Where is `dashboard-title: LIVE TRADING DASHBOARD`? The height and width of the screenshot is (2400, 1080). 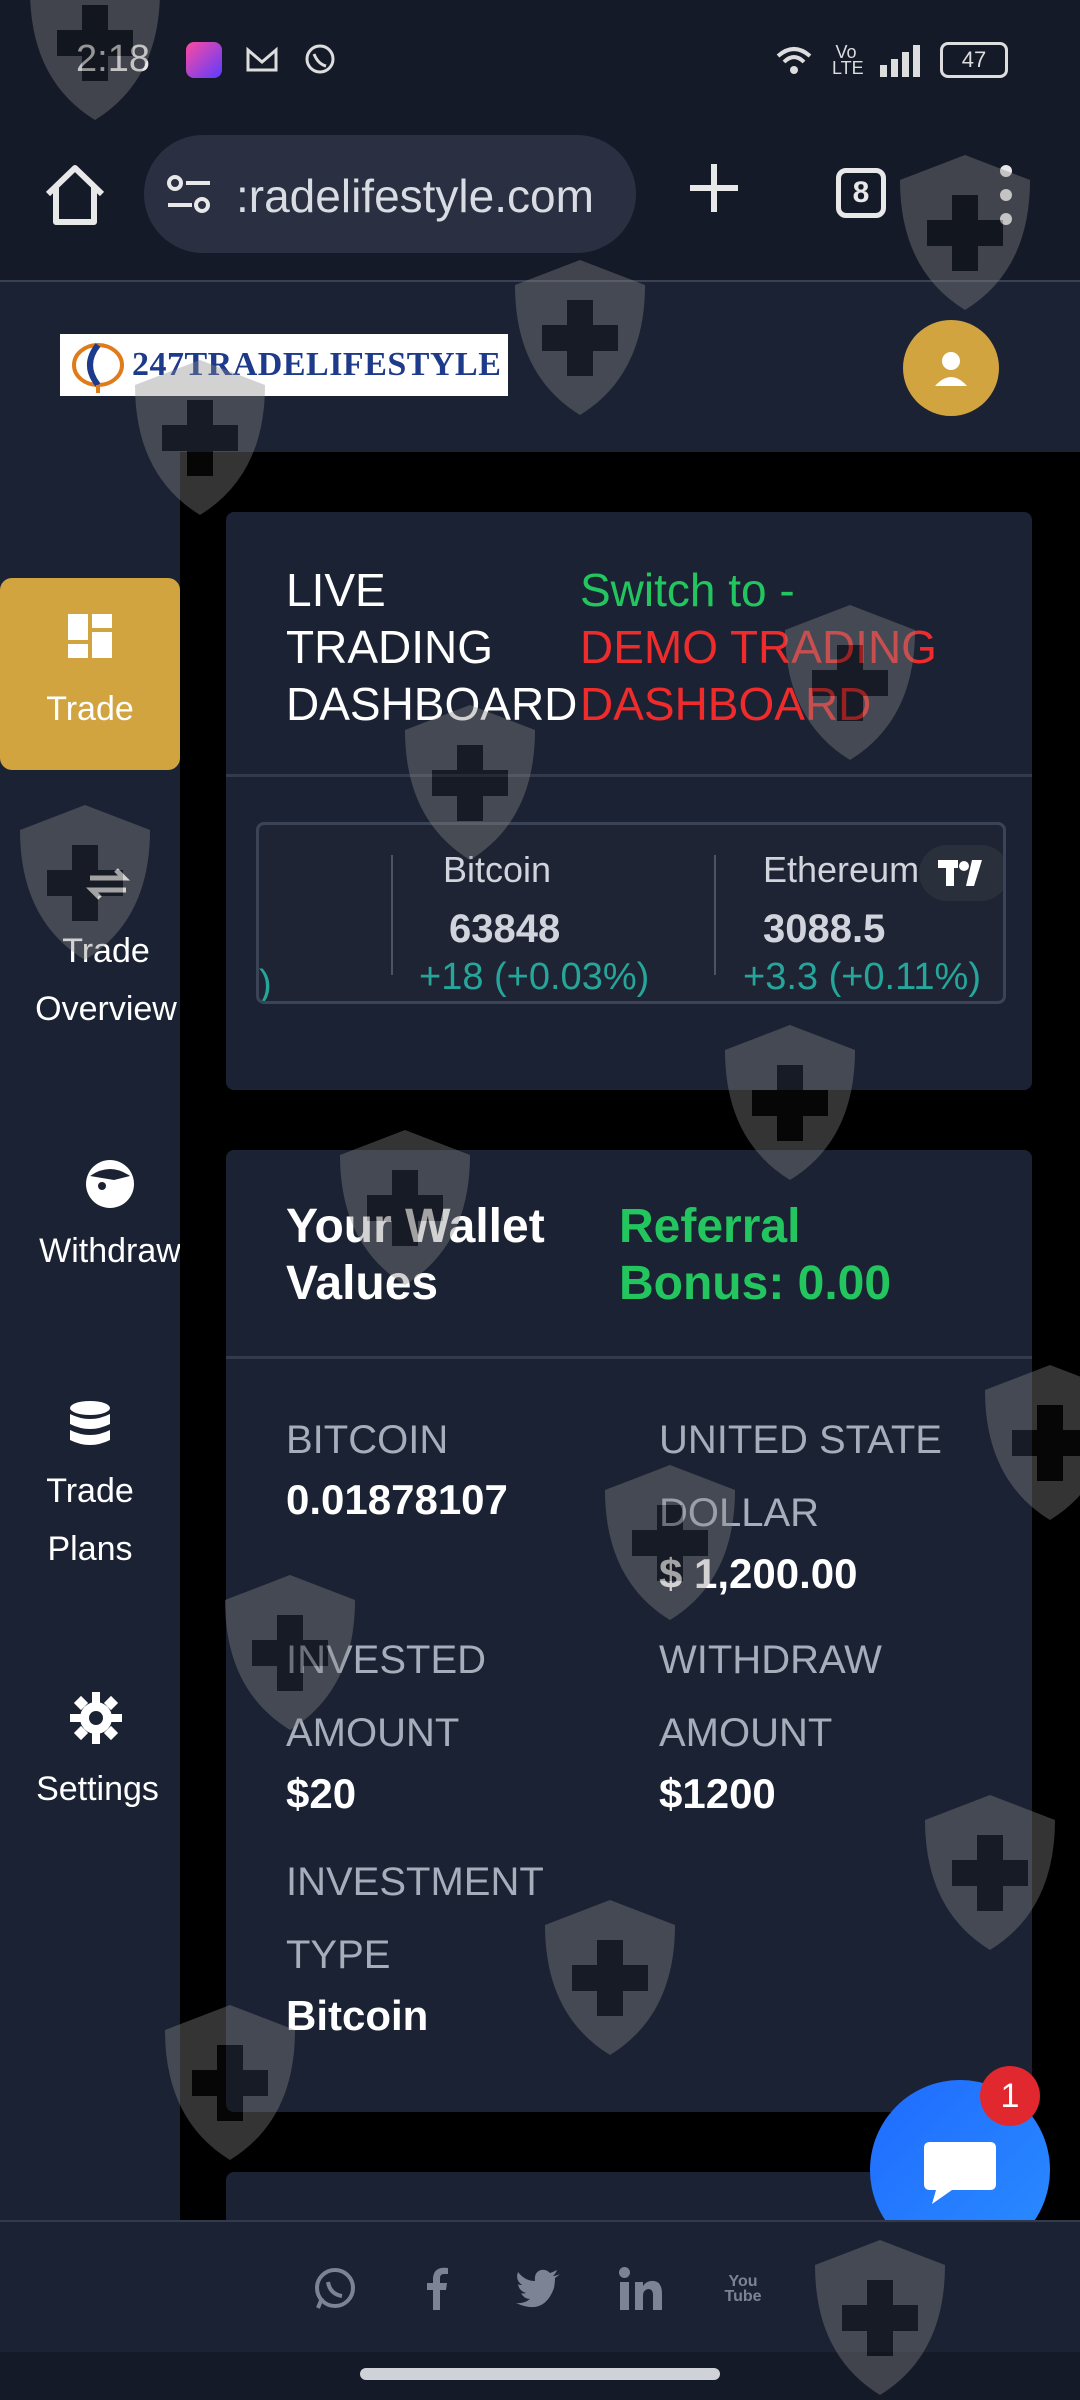
dashboard-title: LIVE TRADING DASHBOARD is located at coordinates (432, 647).